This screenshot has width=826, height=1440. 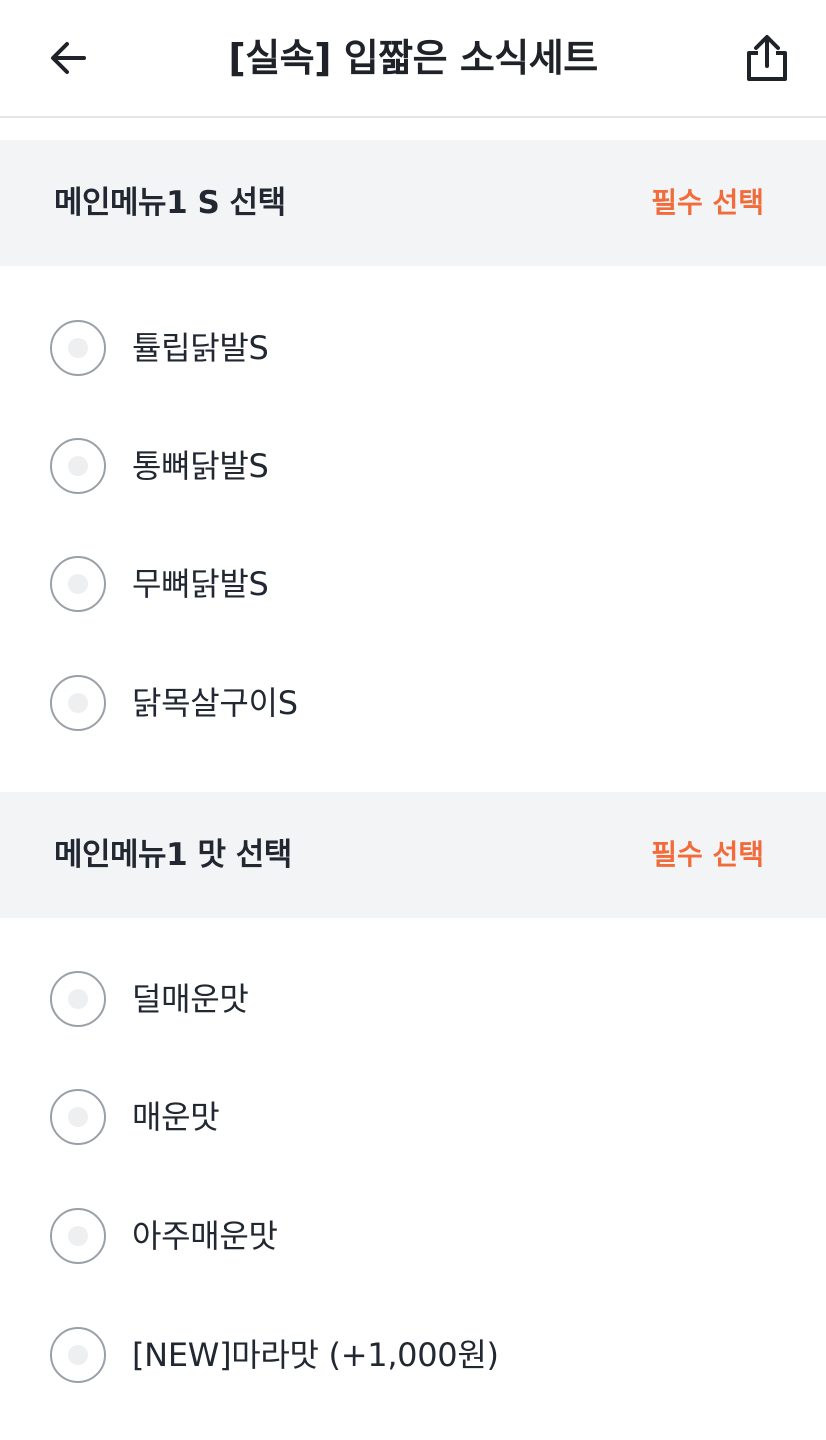 I want to click on option-row: 매운맛, so click(x=413, y=1117).